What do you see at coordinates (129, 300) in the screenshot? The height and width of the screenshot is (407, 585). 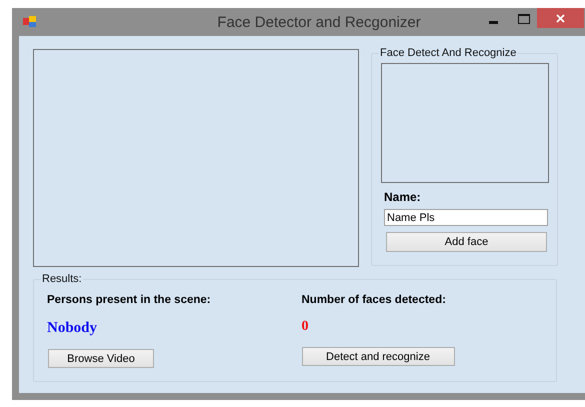 I see `persons-label: Persons present in the scene:` at bounding box center [129, 300].